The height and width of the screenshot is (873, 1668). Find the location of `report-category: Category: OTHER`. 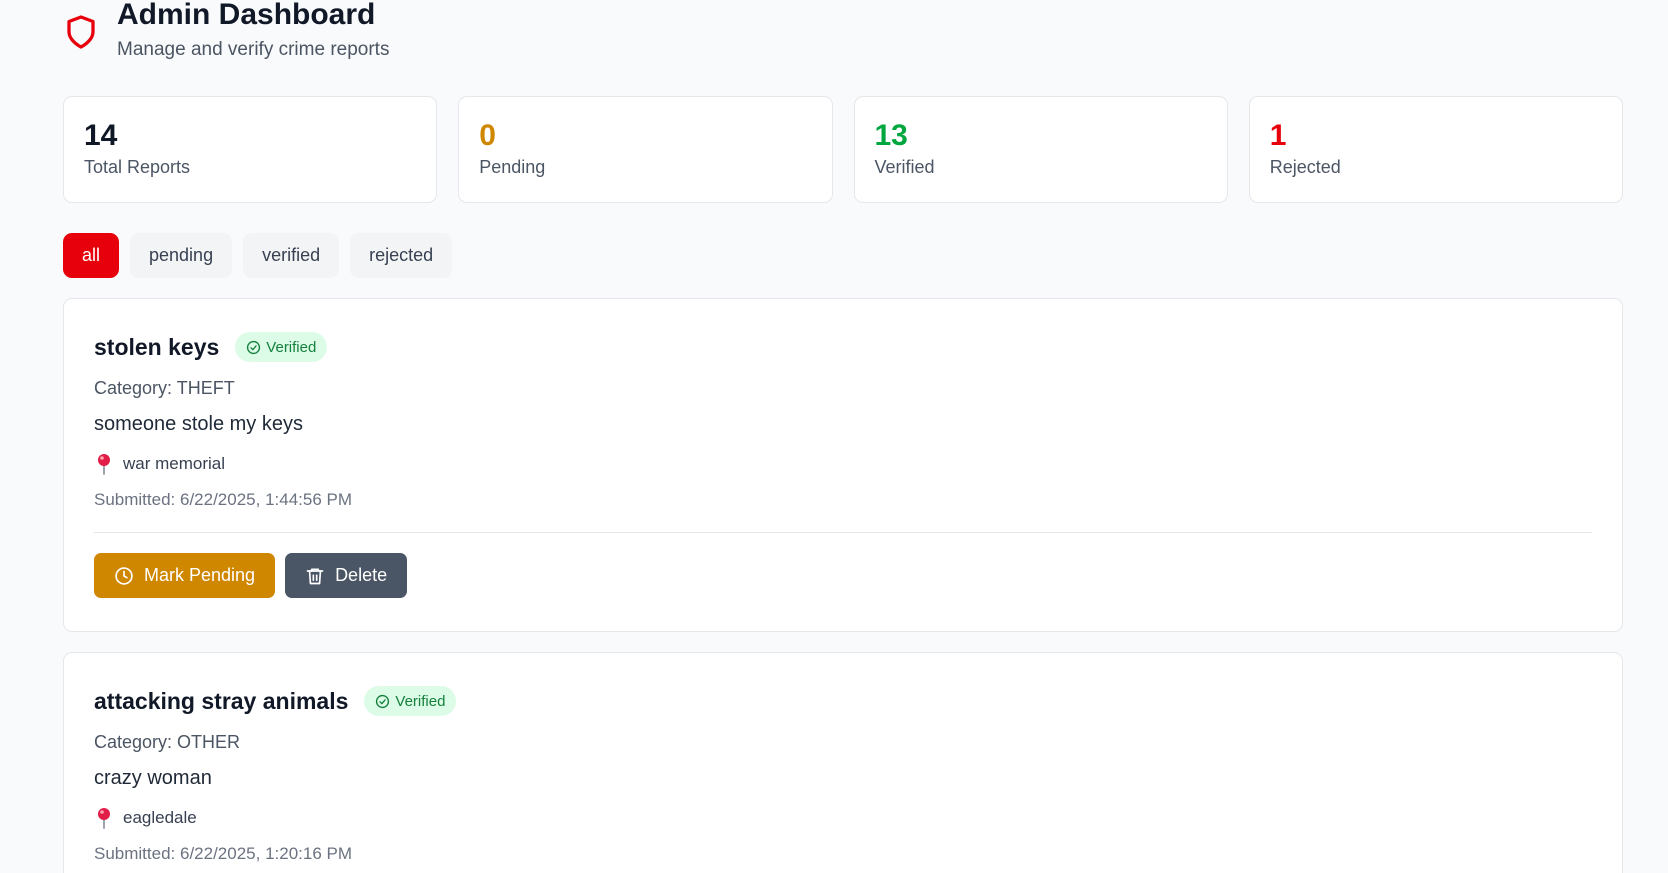

report-category: Category: OTHER is located at coordinates (167, 742).